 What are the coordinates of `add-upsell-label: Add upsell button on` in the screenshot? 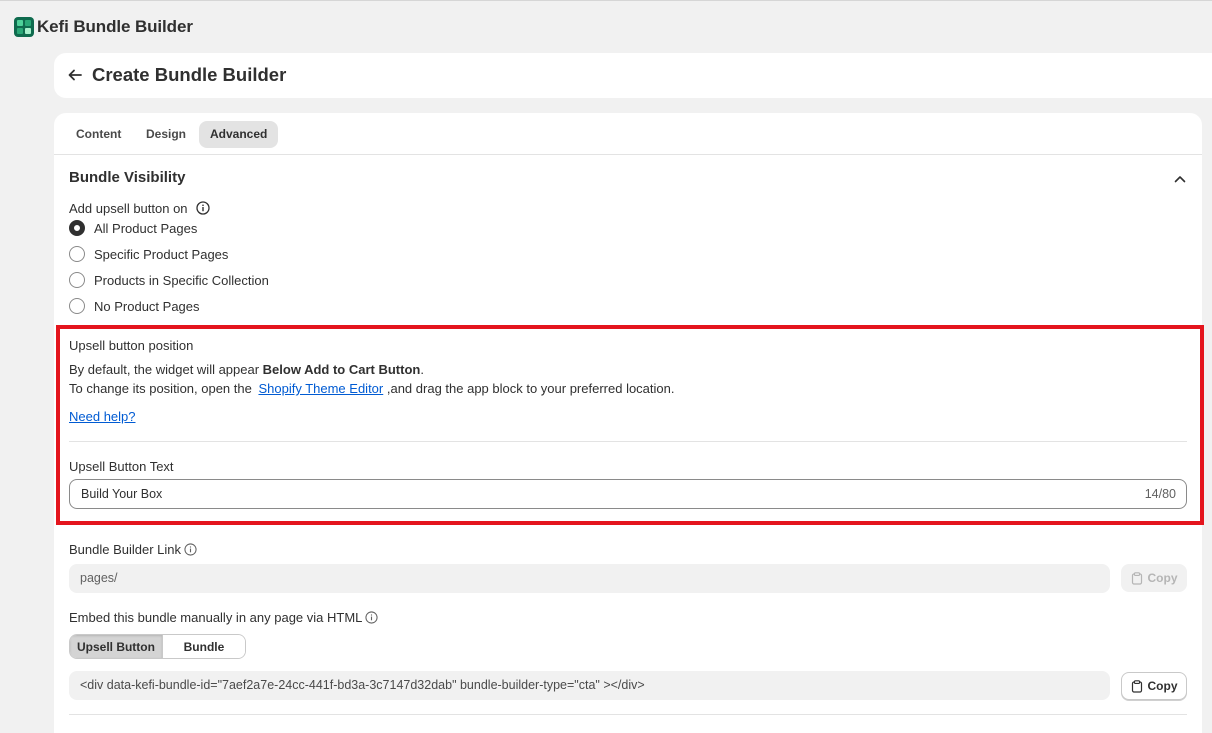 It's located at (128, 208).